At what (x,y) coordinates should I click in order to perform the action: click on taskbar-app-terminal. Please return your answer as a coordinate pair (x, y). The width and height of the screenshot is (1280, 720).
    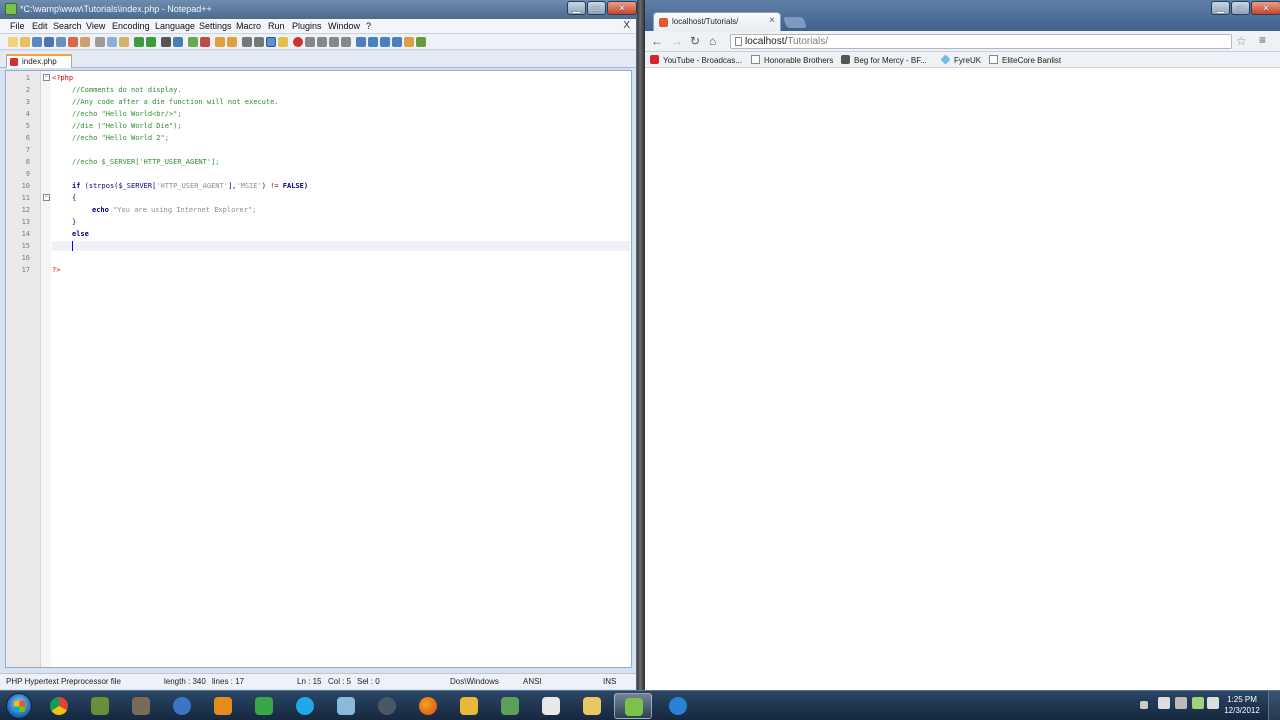
    Looking at the image, I should click on (551, 706).